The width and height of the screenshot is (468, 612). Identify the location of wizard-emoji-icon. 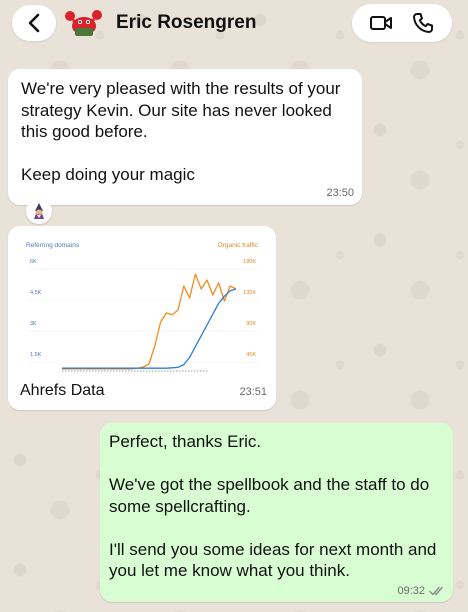
(39, 211).